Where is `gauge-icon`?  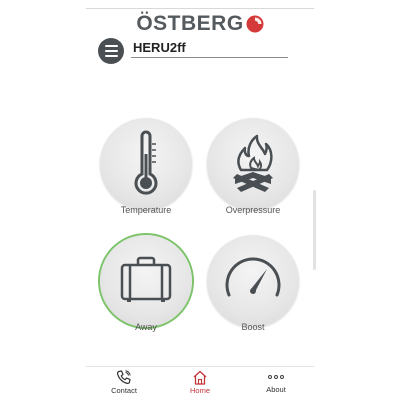 gauge-icon is located at coordinates (253, 277).